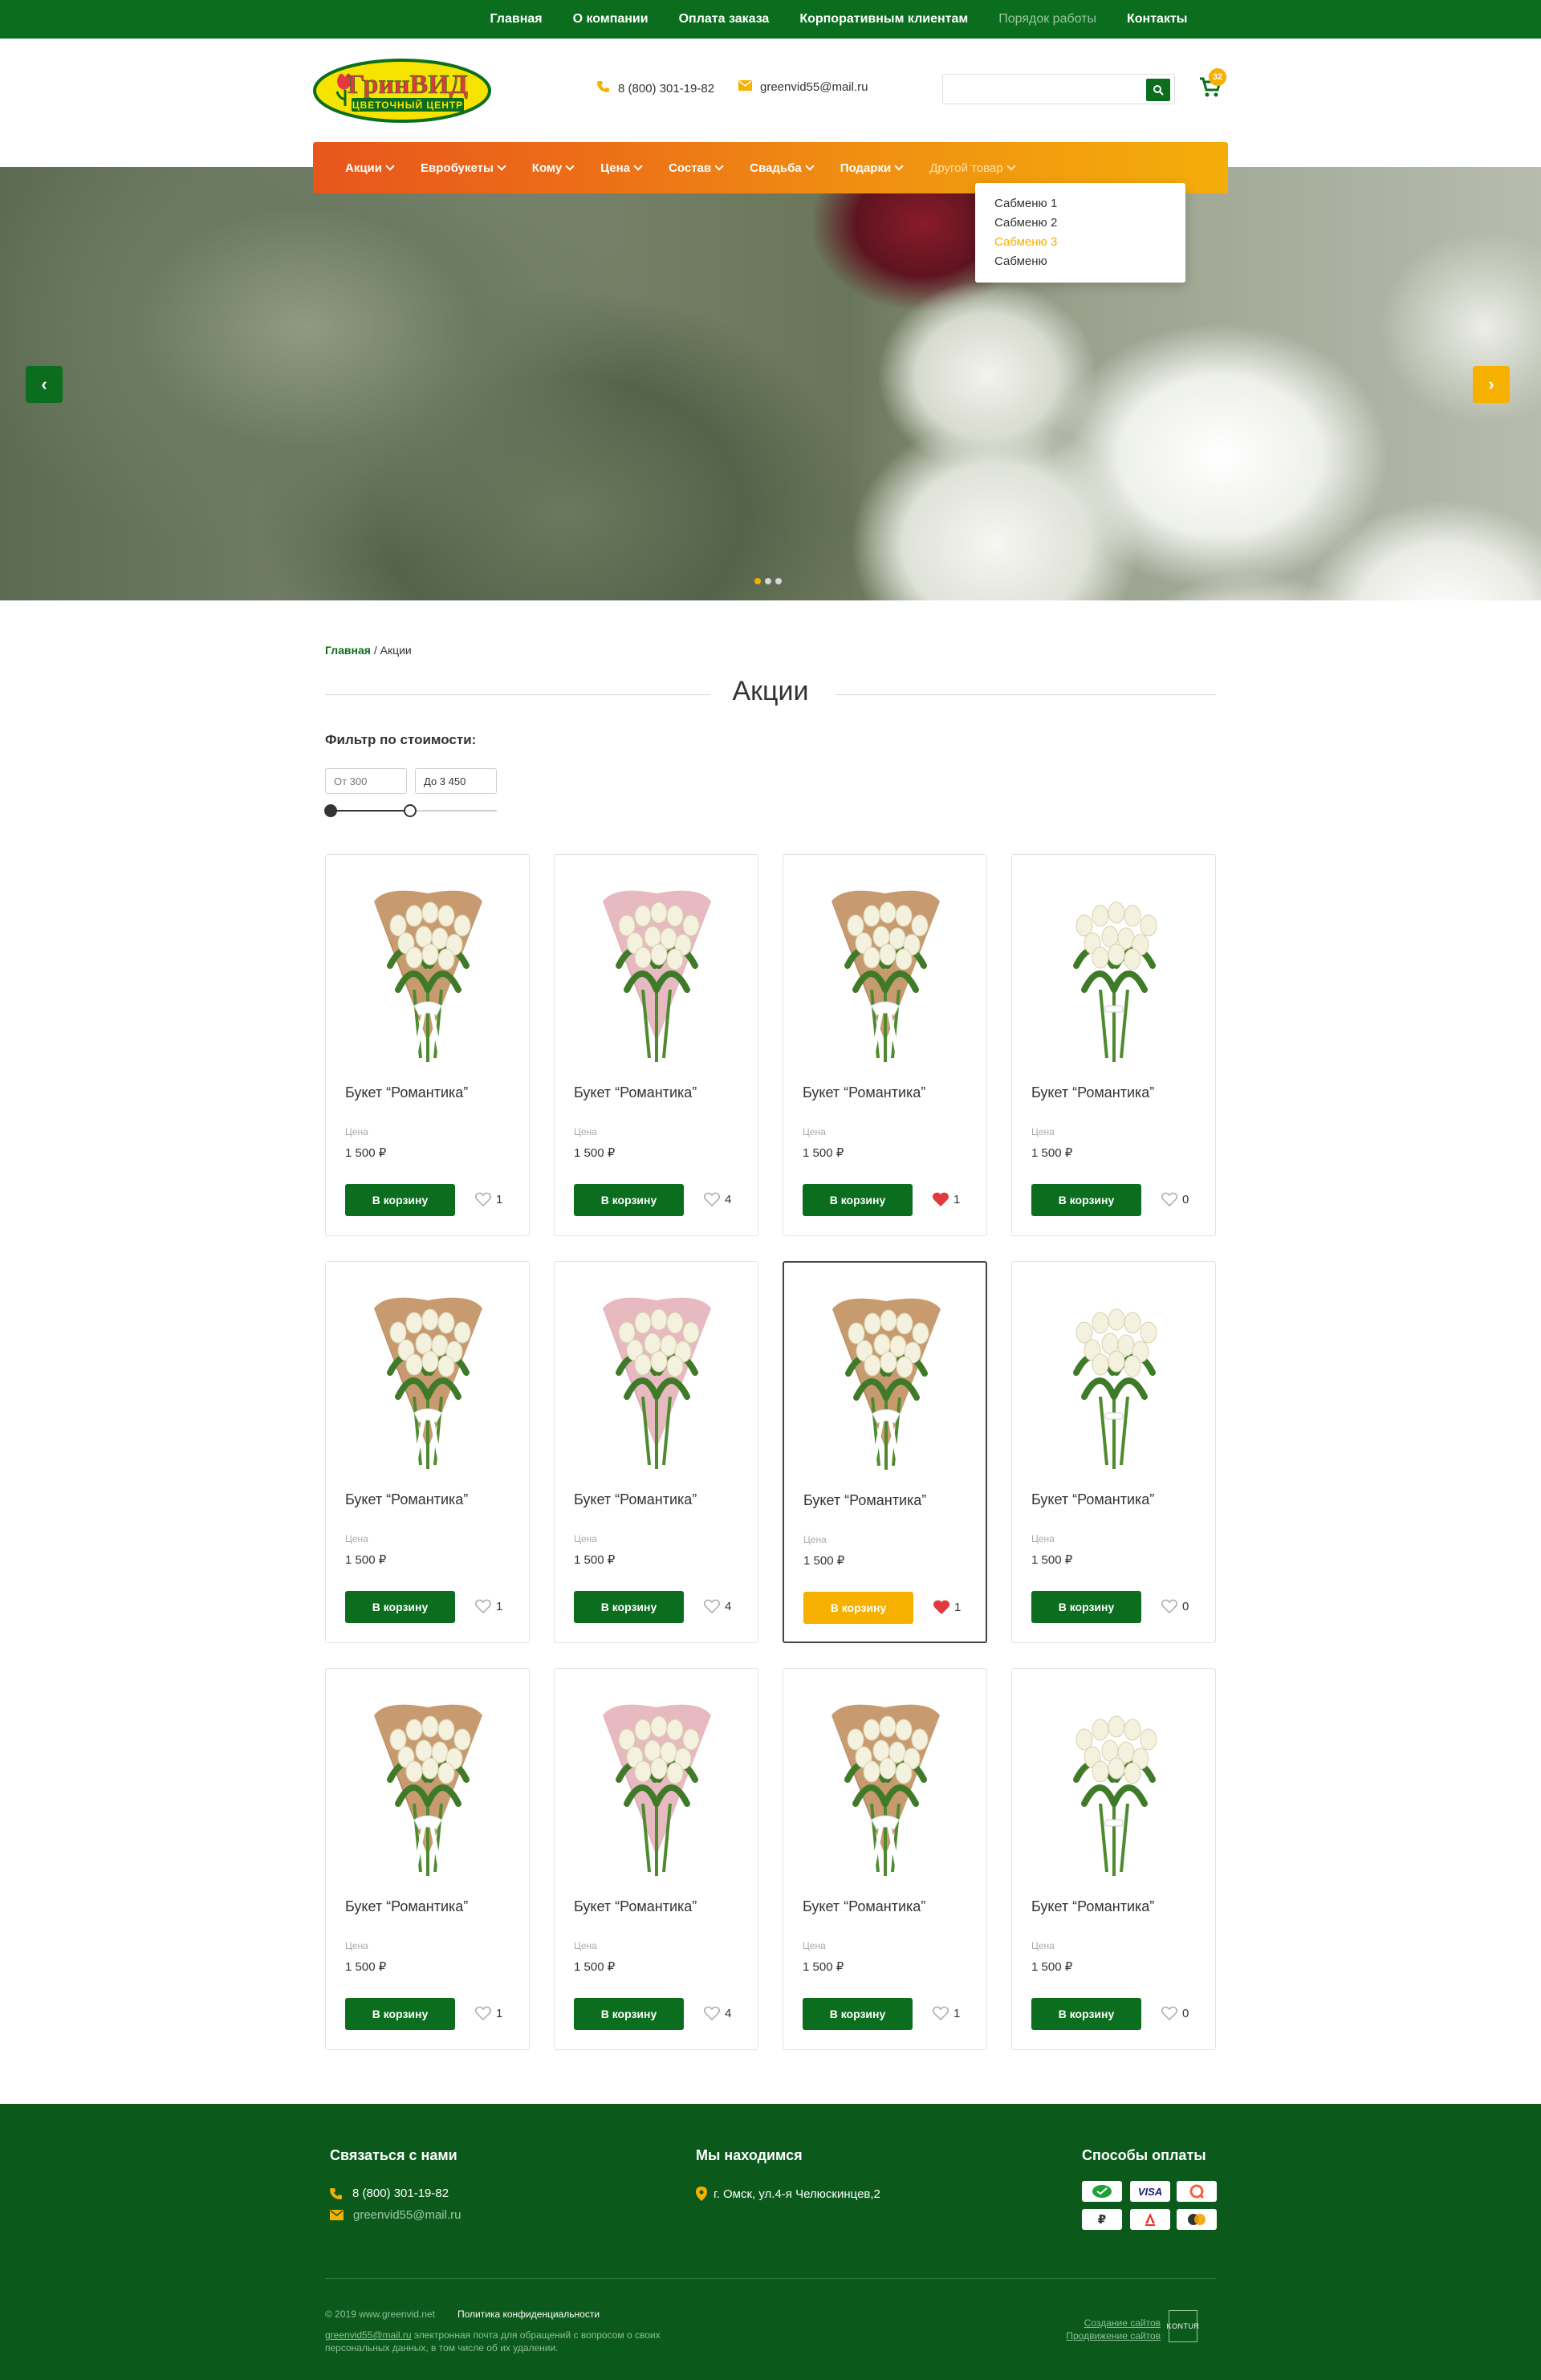  I want to click on footer-privacy-link: Политика конфиденциальности, so click(528, 2314).